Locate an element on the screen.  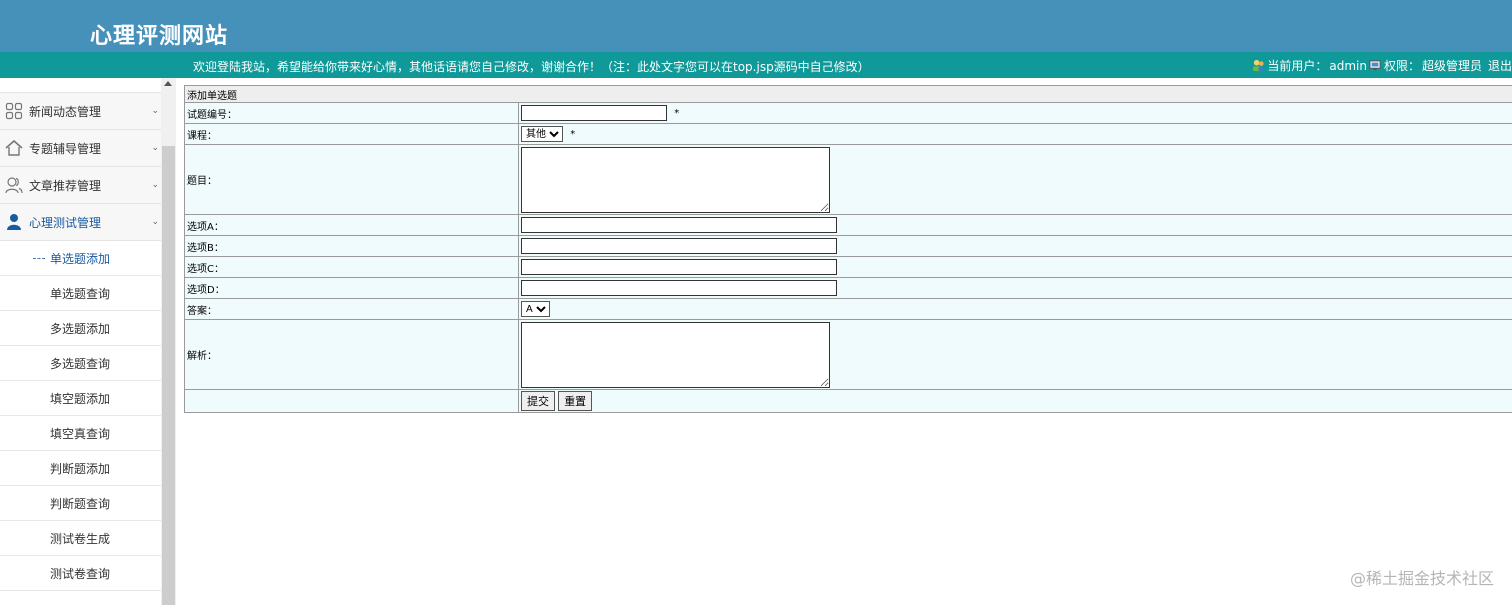
submenu-fill-query: 填空真查询 is located at coordinates (80, 433).